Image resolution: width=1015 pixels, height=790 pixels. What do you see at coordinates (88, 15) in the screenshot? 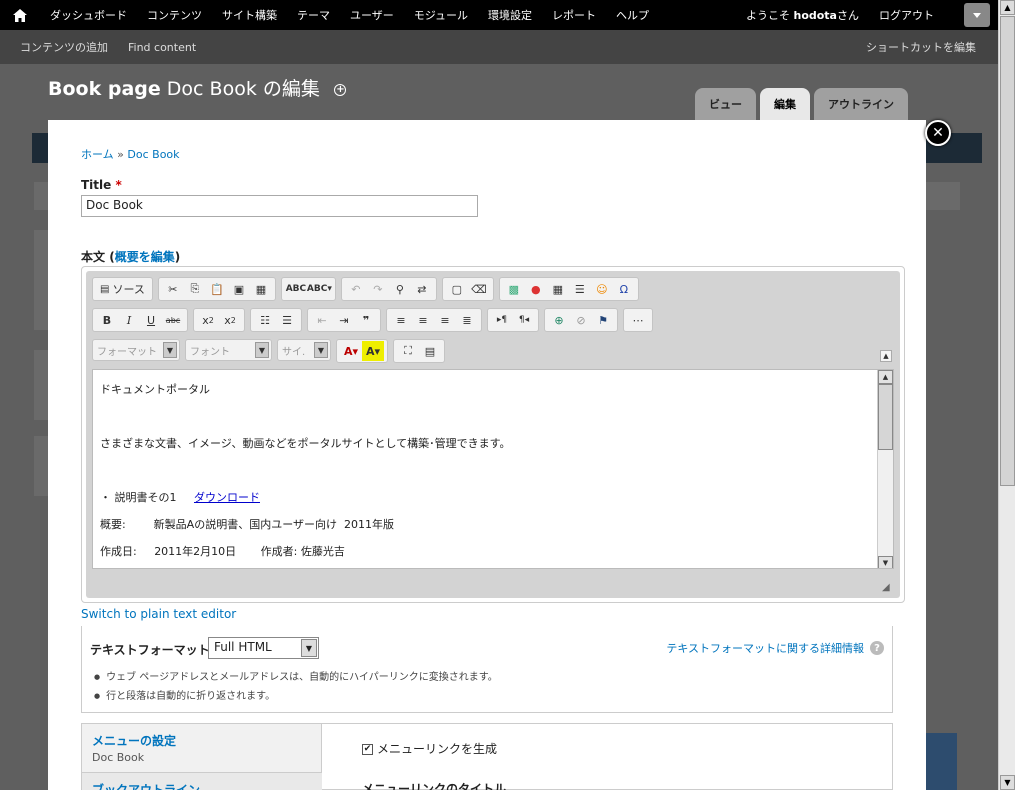
I see `menu-dashboard: ダッシュボード` at bounding box center [88, 15].